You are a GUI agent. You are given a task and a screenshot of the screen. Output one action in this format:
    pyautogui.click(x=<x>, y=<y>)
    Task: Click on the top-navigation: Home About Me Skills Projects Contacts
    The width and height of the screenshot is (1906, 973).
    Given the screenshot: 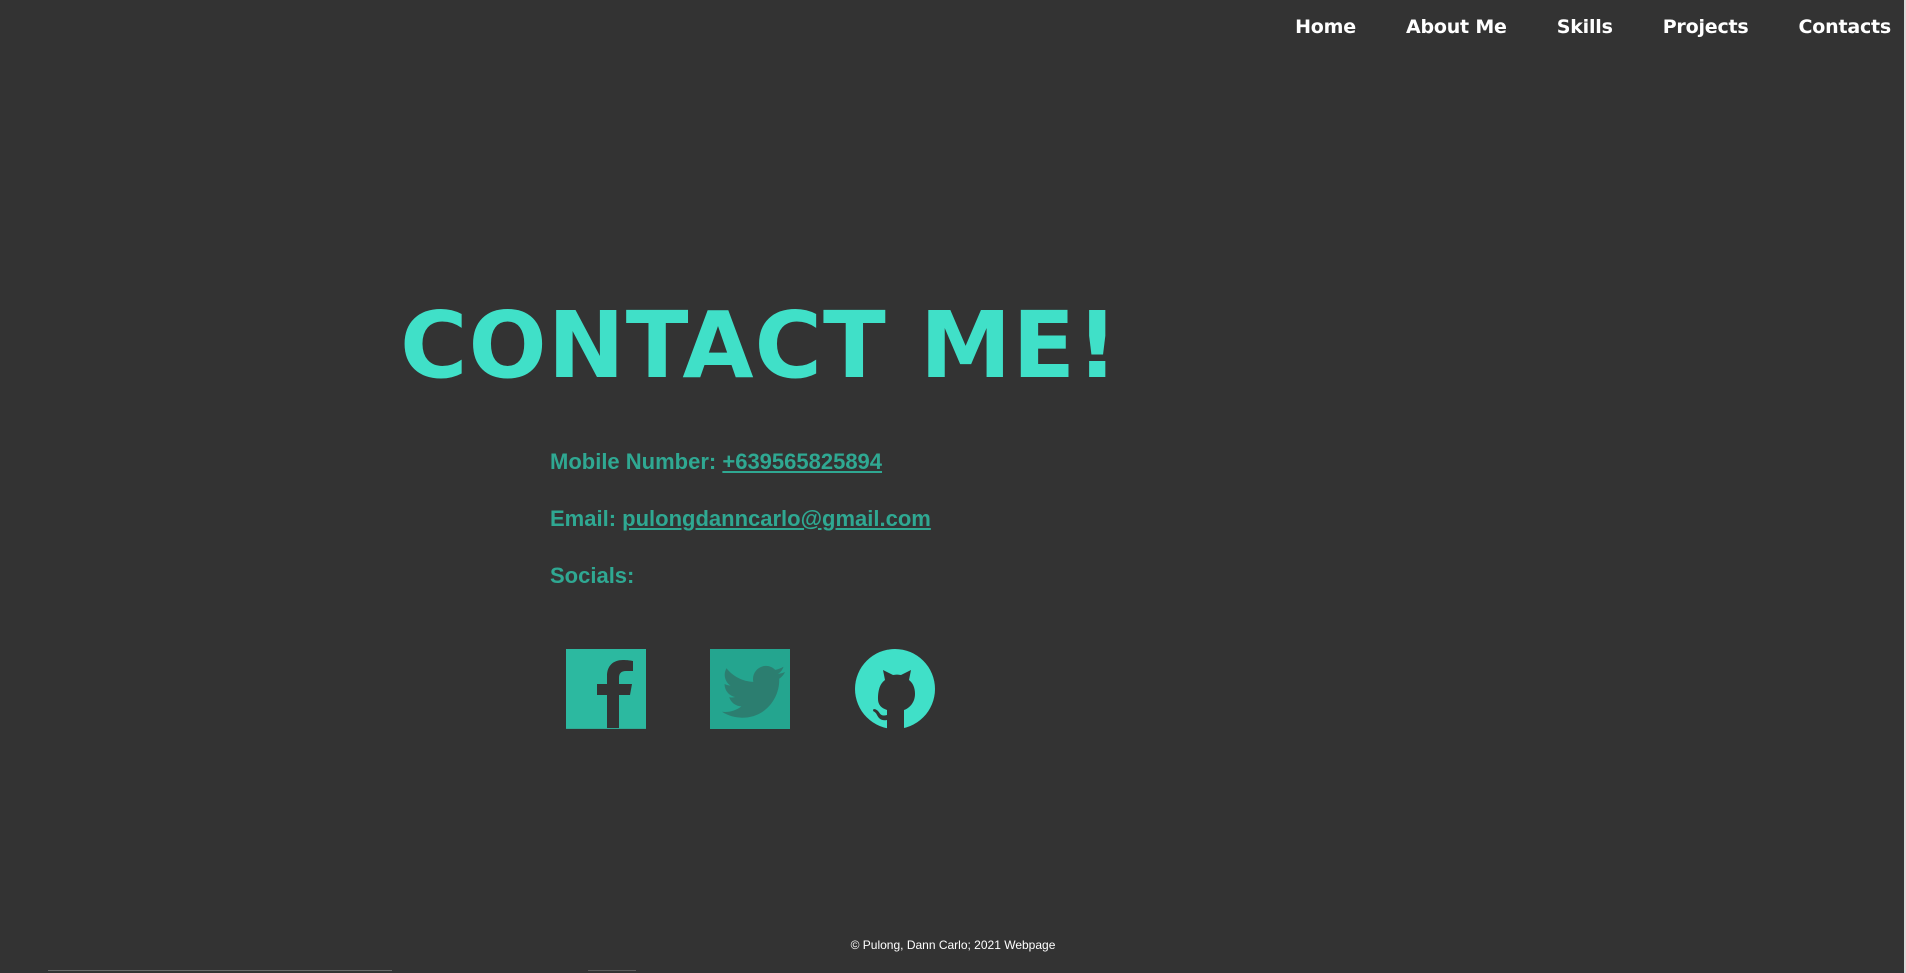 What is the action you would take?
    pyautogui.click(x=1593, y=27)
    